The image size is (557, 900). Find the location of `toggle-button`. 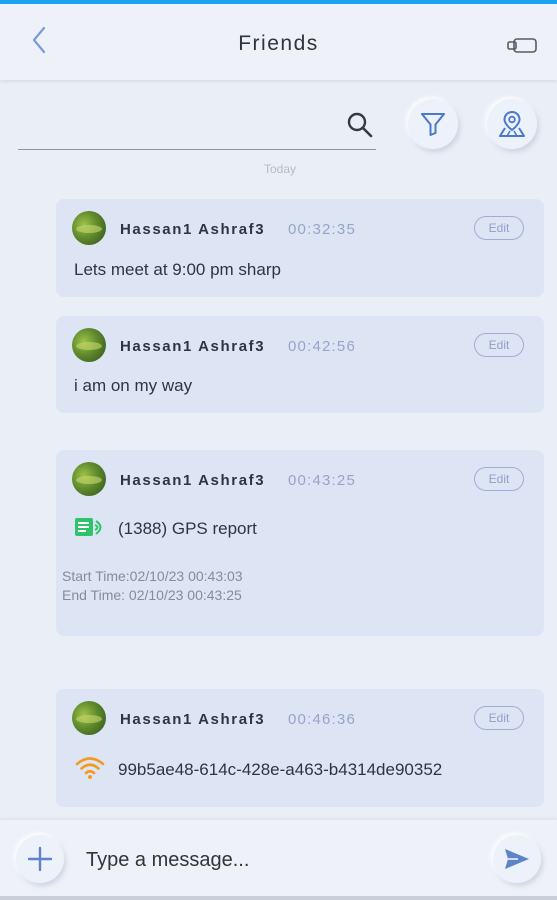

toggle-button is located at coordinates (522, 46).